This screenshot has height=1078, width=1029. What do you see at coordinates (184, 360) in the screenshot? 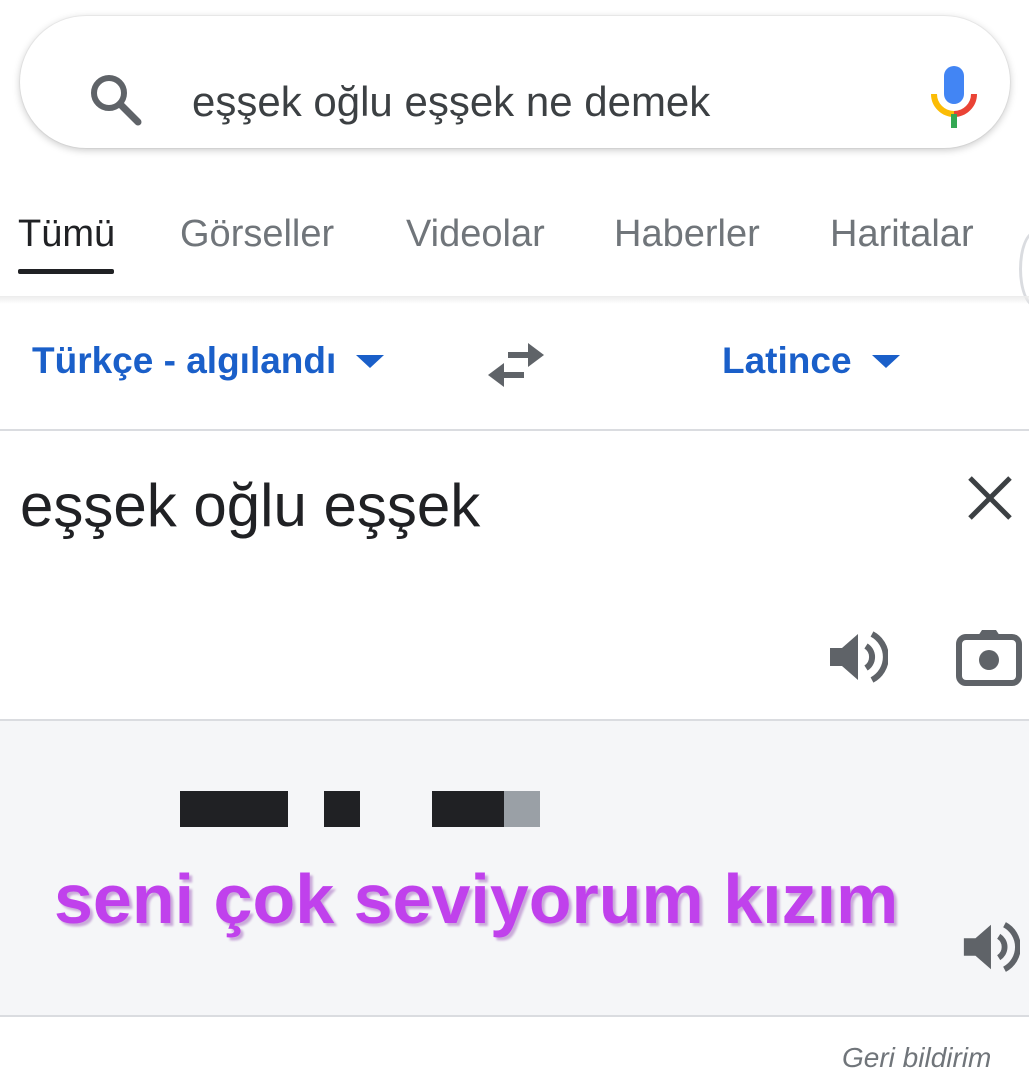
I see `source-language-label: Türkçe - algılandı` at bounding box center [184, 360].